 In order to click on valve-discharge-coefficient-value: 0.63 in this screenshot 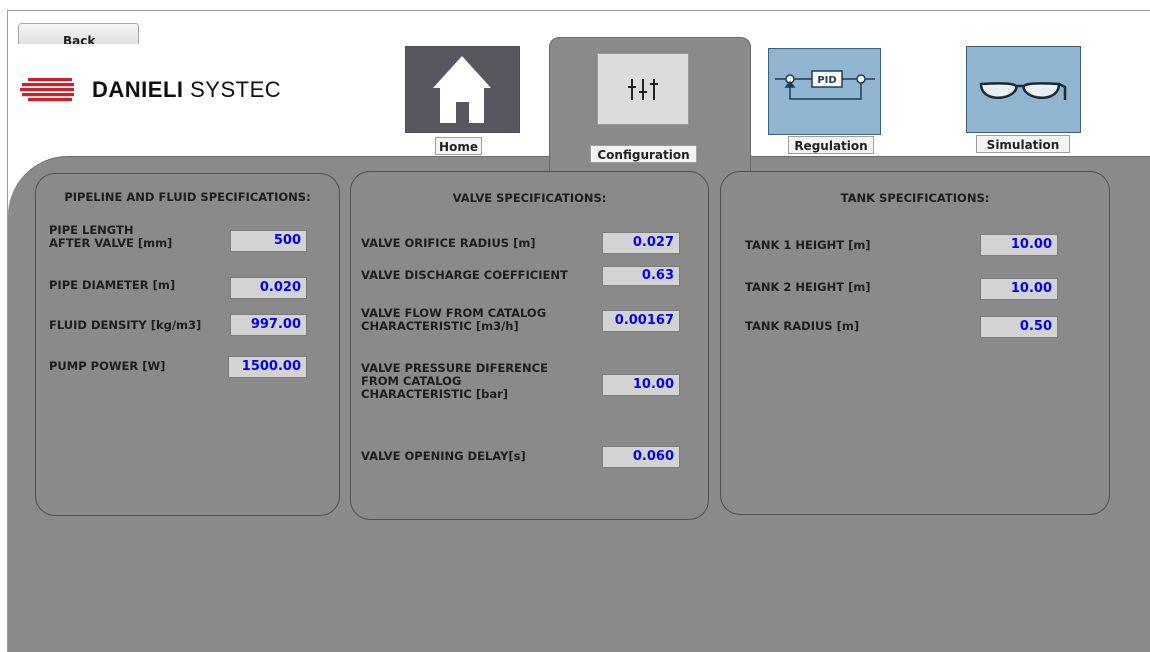, I will do `click(641, 276)`.